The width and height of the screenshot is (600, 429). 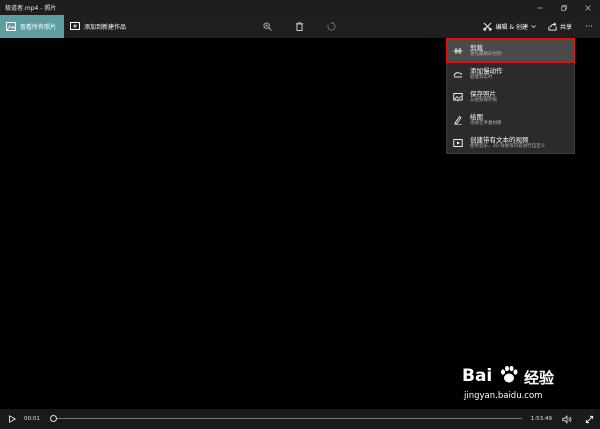 I want to click on play-icon, so click(x=12, y=419).